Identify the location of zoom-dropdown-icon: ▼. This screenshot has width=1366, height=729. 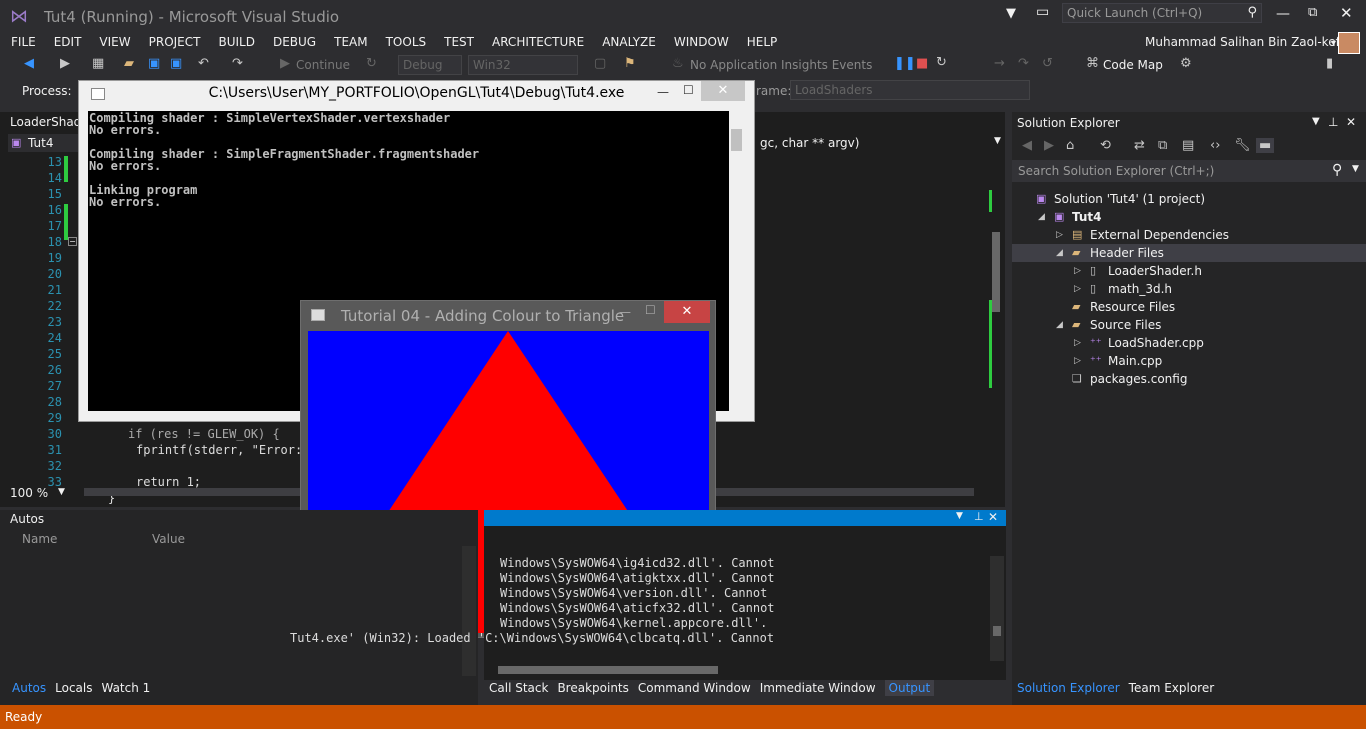
(61, 492).